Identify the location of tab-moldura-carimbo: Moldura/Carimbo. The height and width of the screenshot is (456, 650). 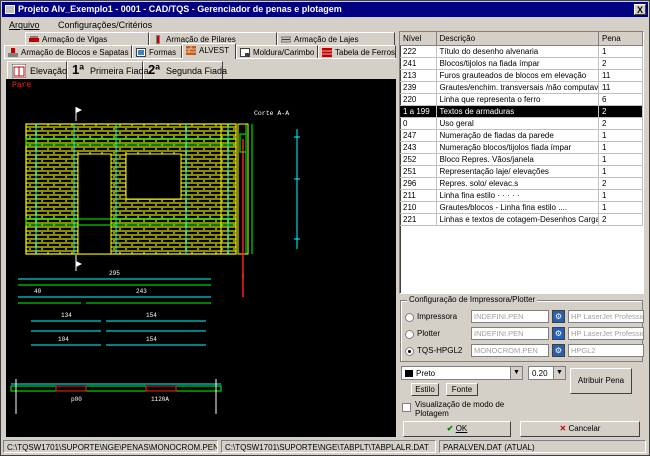
(277, 52).